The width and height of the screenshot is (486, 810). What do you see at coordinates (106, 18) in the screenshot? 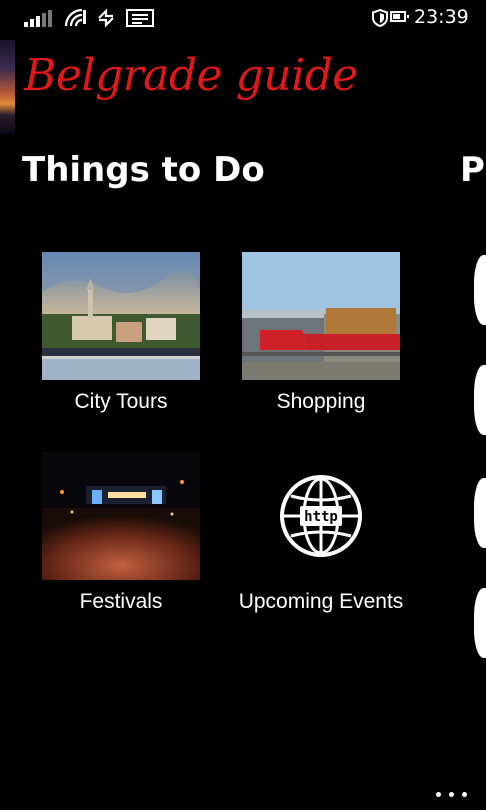
I see `data-connection-icon` at bounding box center [106, 18].